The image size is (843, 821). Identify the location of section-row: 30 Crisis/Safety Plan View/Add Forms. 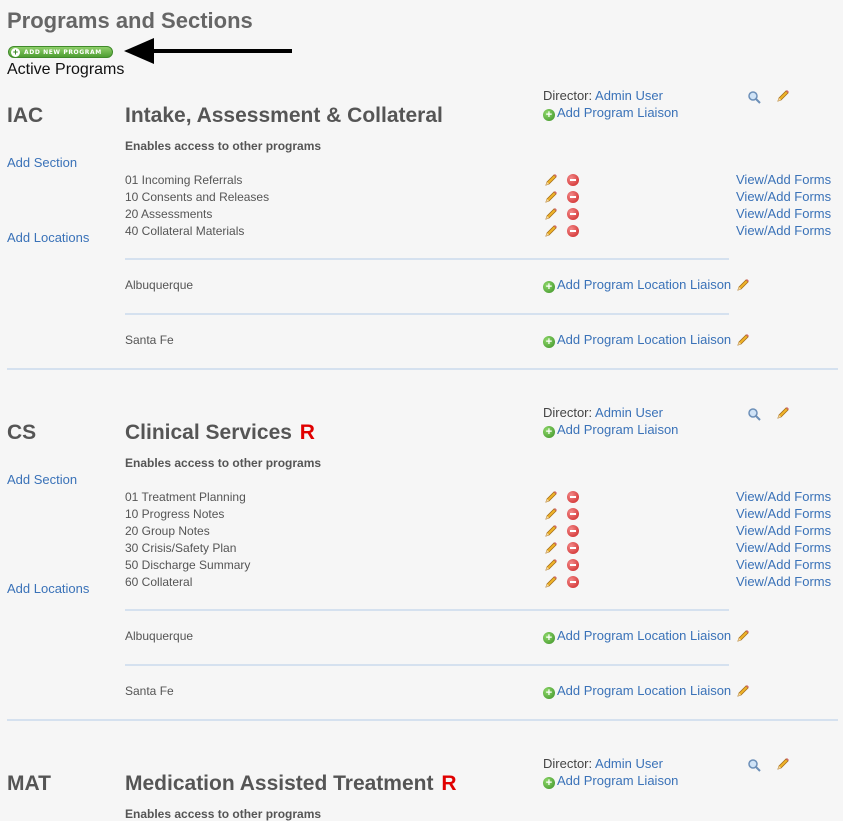
(421, 548).